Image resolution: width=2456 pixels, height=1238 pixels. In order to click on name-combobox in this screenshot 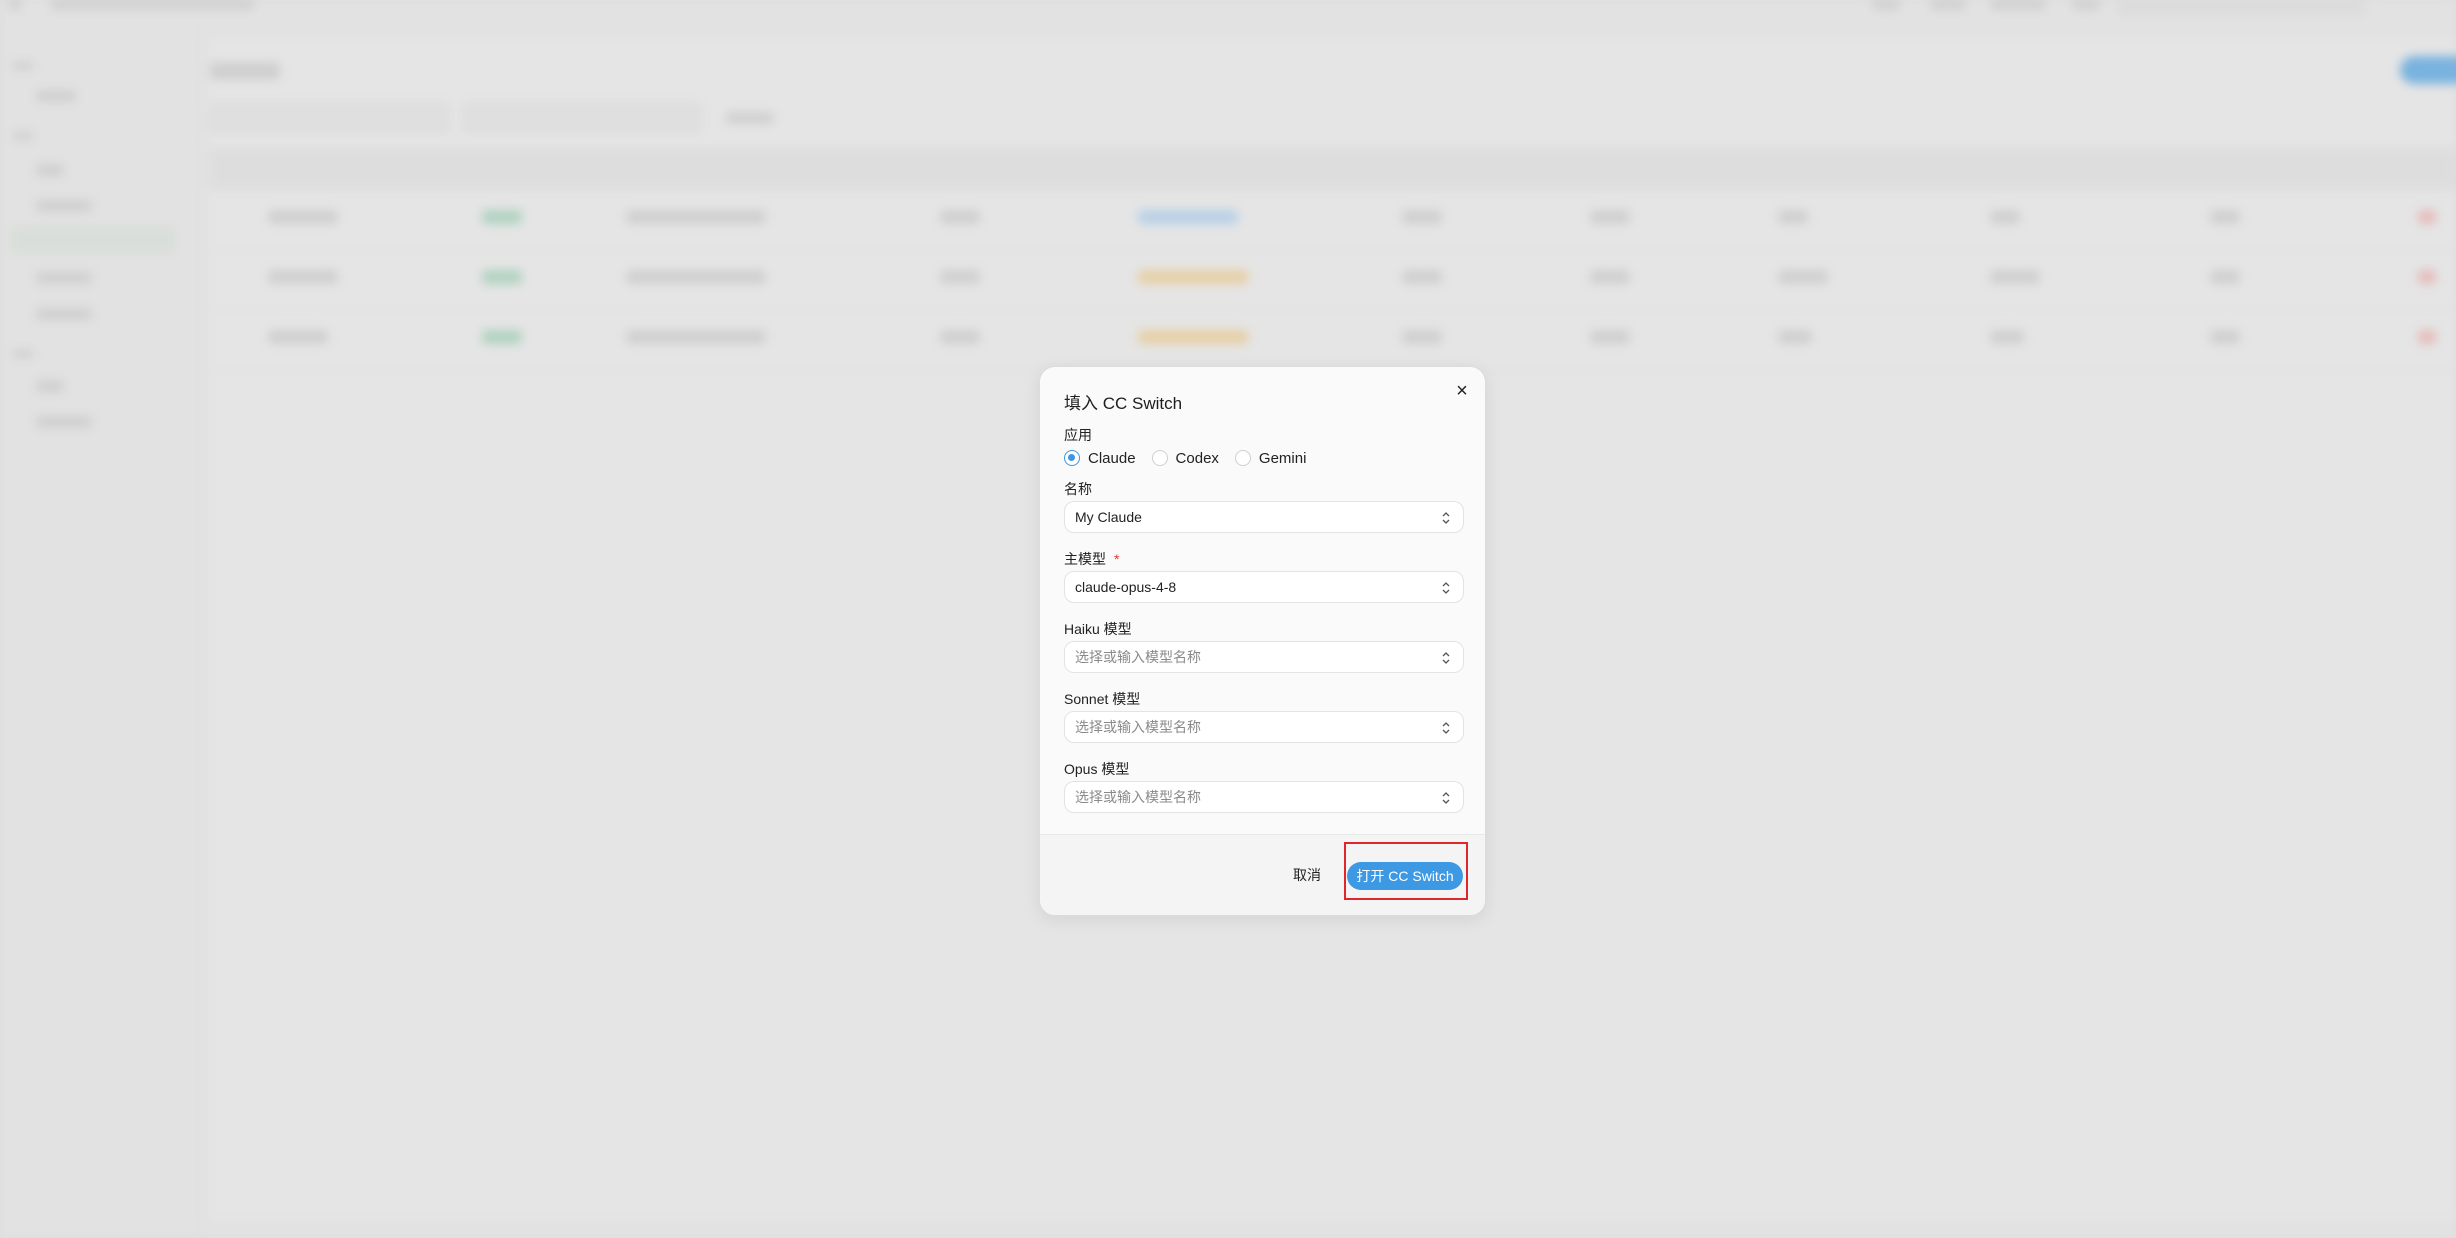, I will do `click(1264, 517)`.